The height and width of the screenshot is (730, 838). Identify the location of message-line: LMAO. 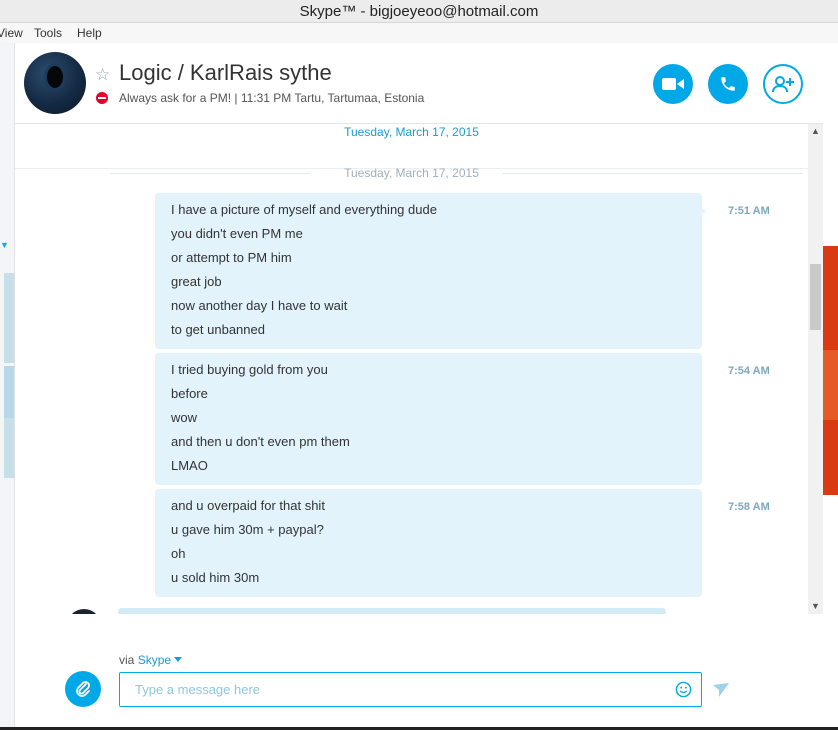
(189, 465).